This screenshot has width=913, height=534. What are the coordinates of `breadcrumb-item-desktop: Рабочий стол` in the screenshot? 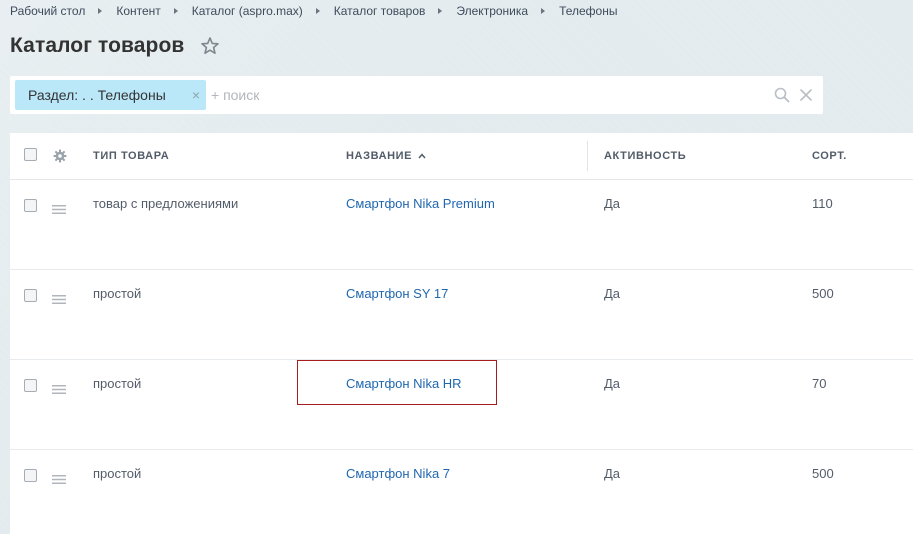 It's located at (47, 11).